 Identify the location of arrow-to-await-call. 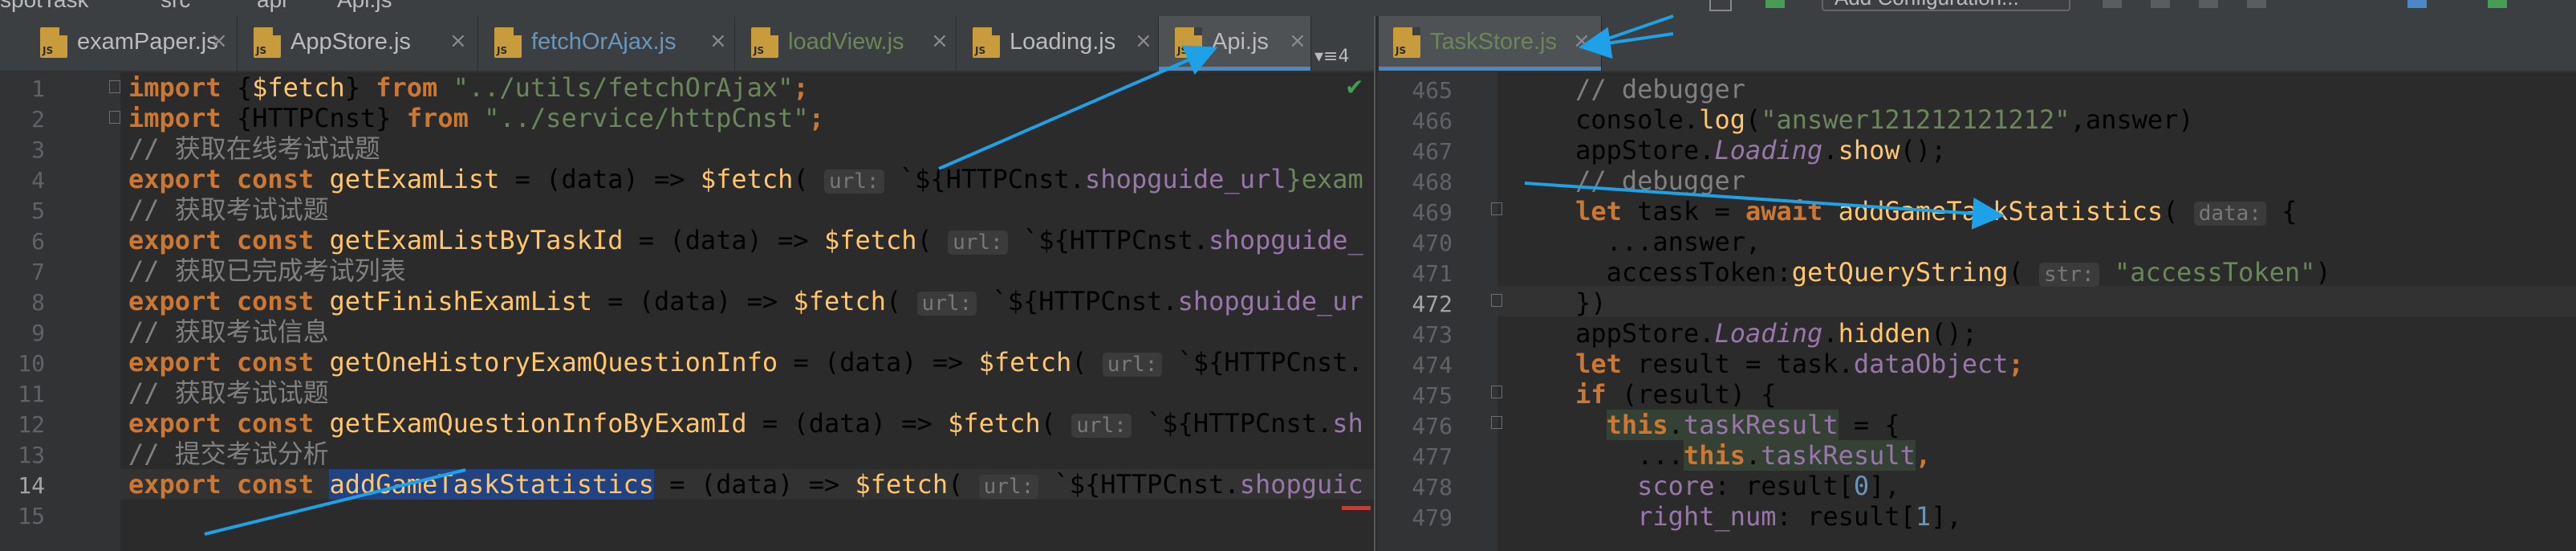
(1765, 206).